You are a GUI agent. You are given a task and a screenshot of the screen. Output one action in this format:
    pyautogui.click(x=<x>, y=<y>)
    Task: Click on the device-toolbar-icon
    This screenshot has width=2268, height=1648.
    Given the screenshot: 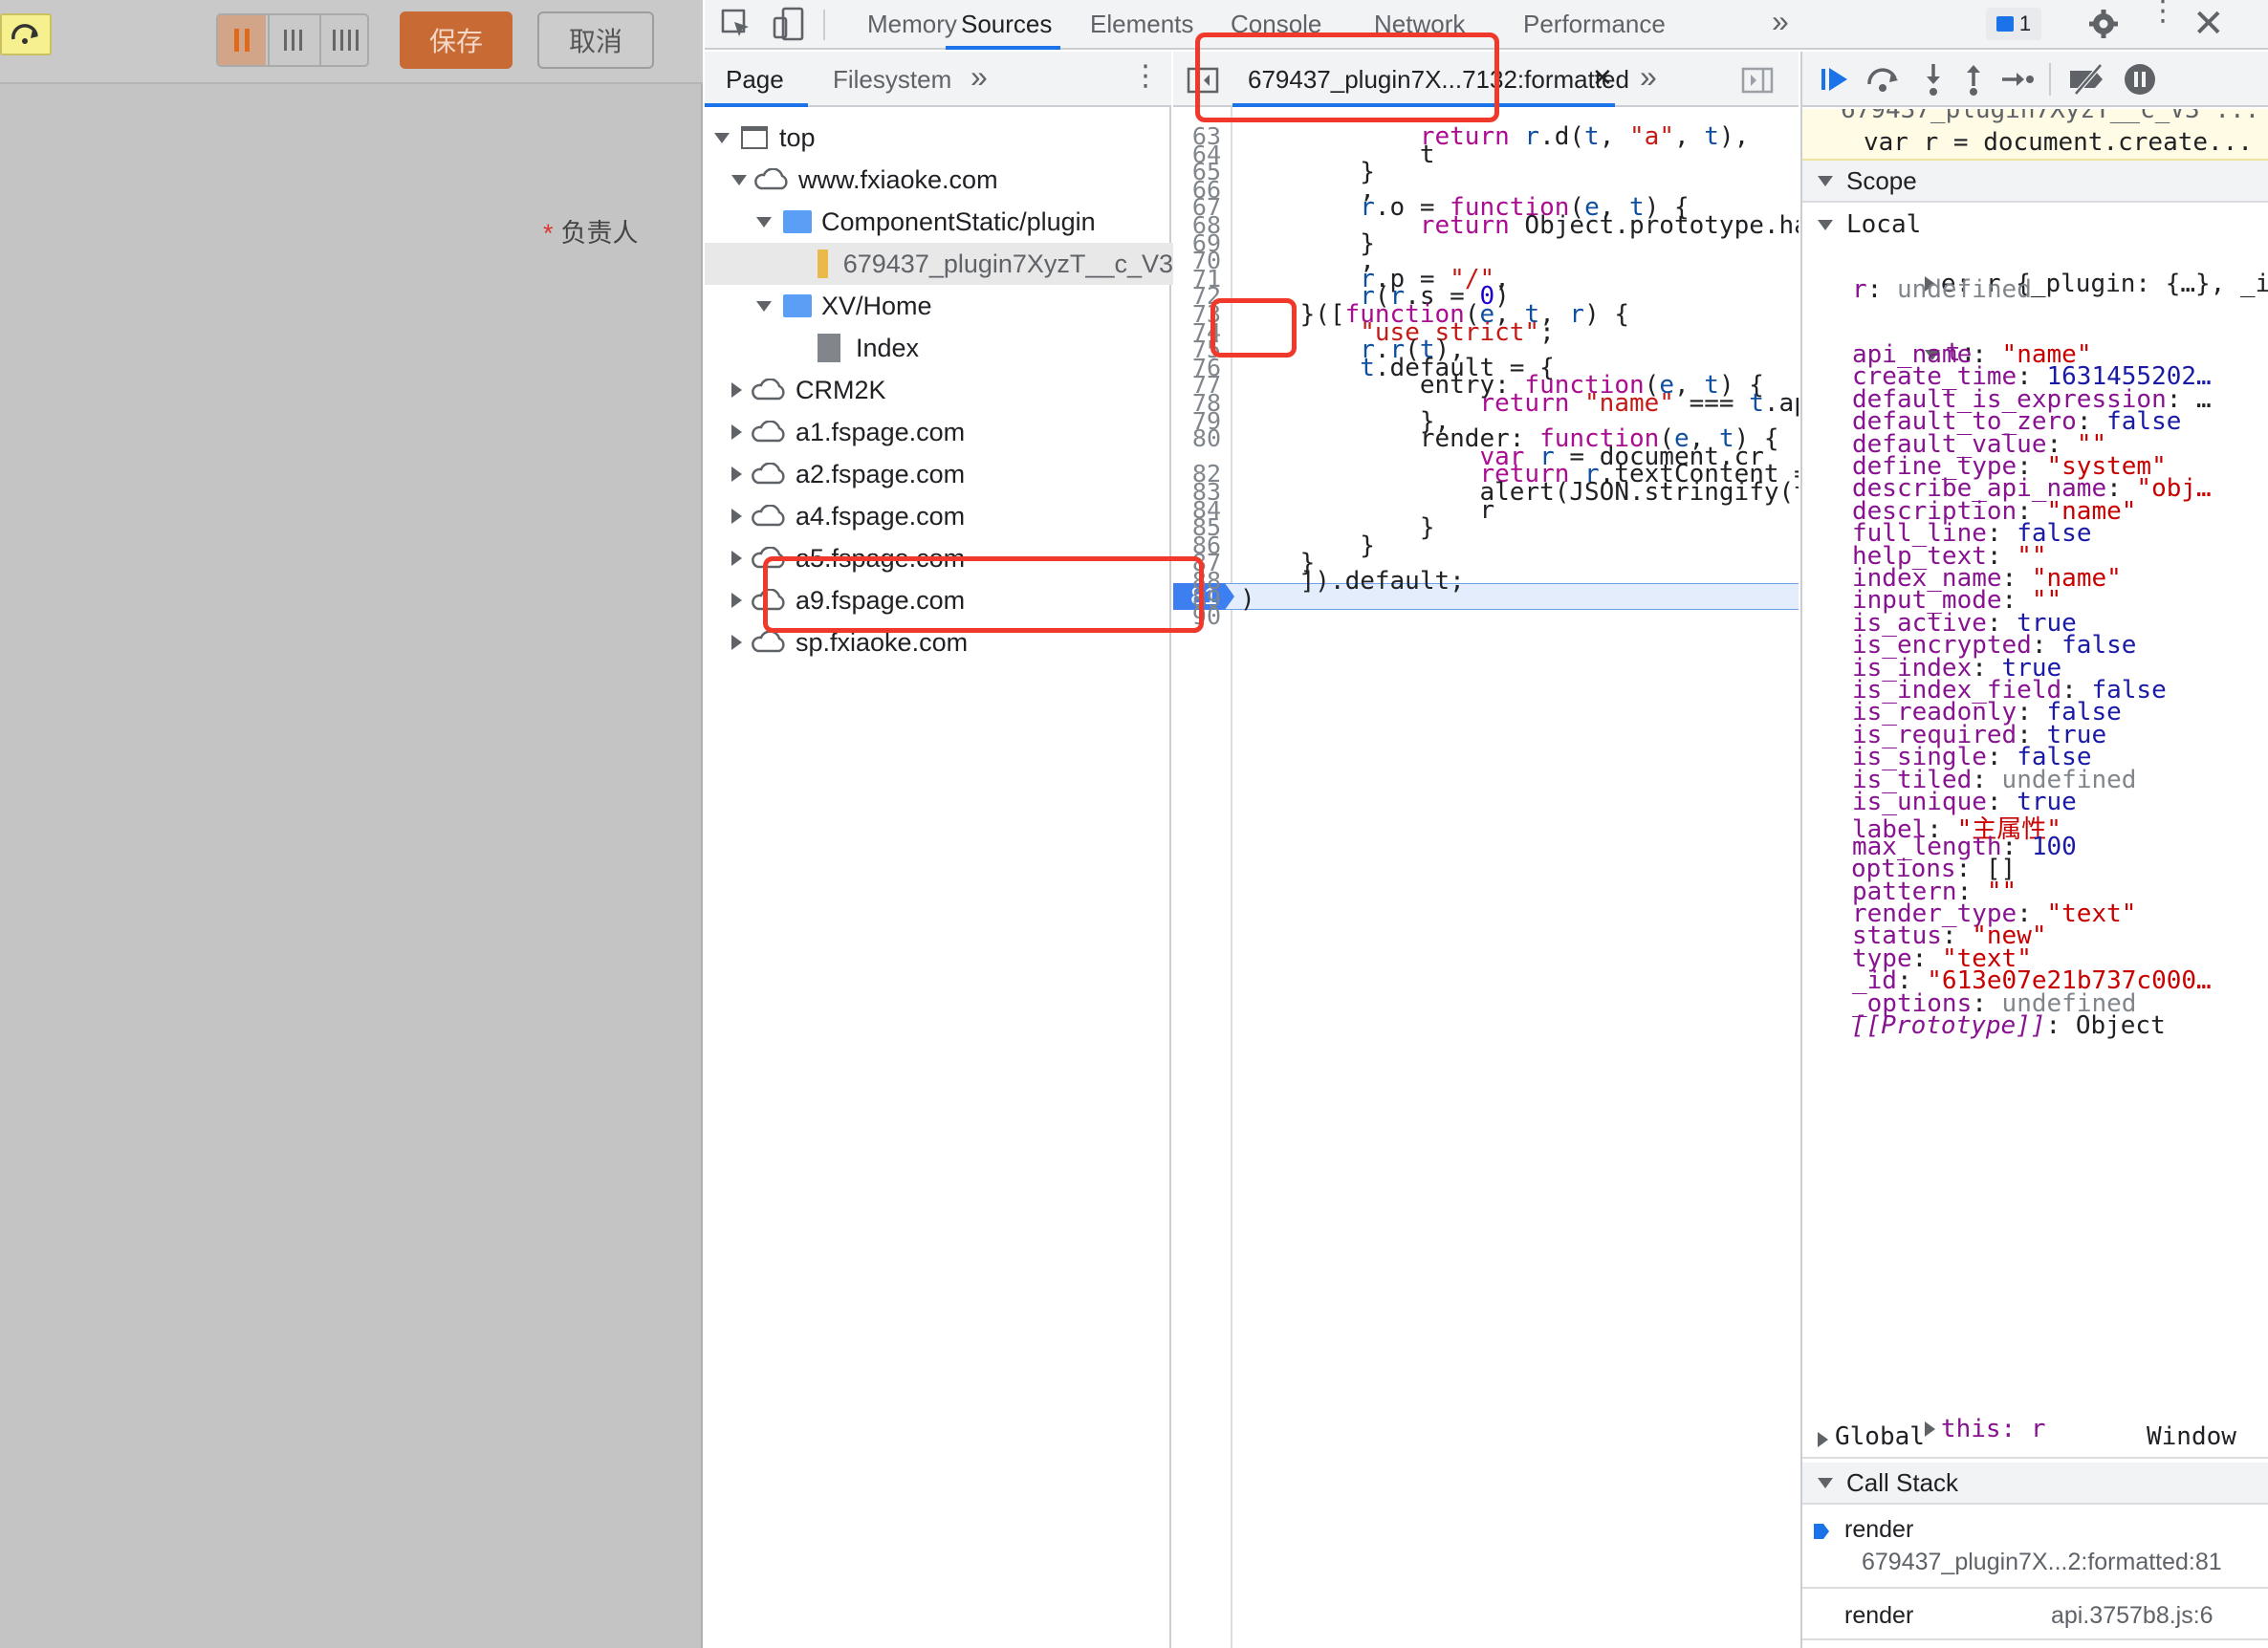 What is the action you would take?
    pyautogui.click(x=789, y=24)
    